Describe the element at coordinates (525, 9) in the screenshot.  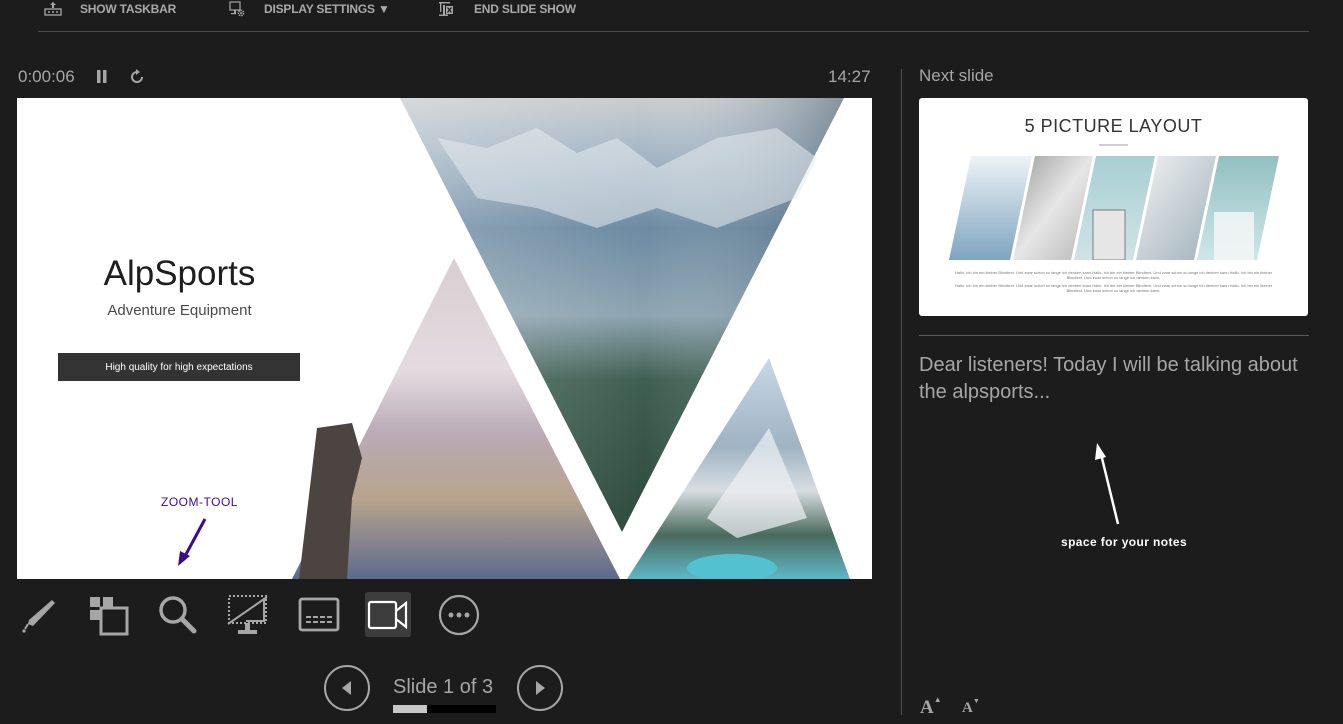
I see `end-slide-show-label: END SLIDE SHOW` at that location.